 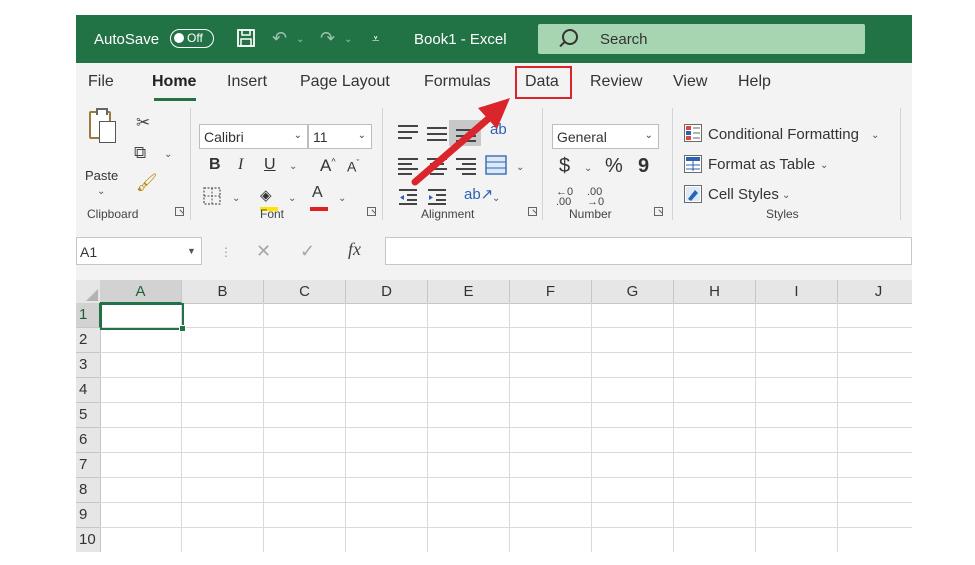 What do you see at coordinates (270, 165) in the screenshot?
I see `underline-button: U` at bounding box center [270, 165].